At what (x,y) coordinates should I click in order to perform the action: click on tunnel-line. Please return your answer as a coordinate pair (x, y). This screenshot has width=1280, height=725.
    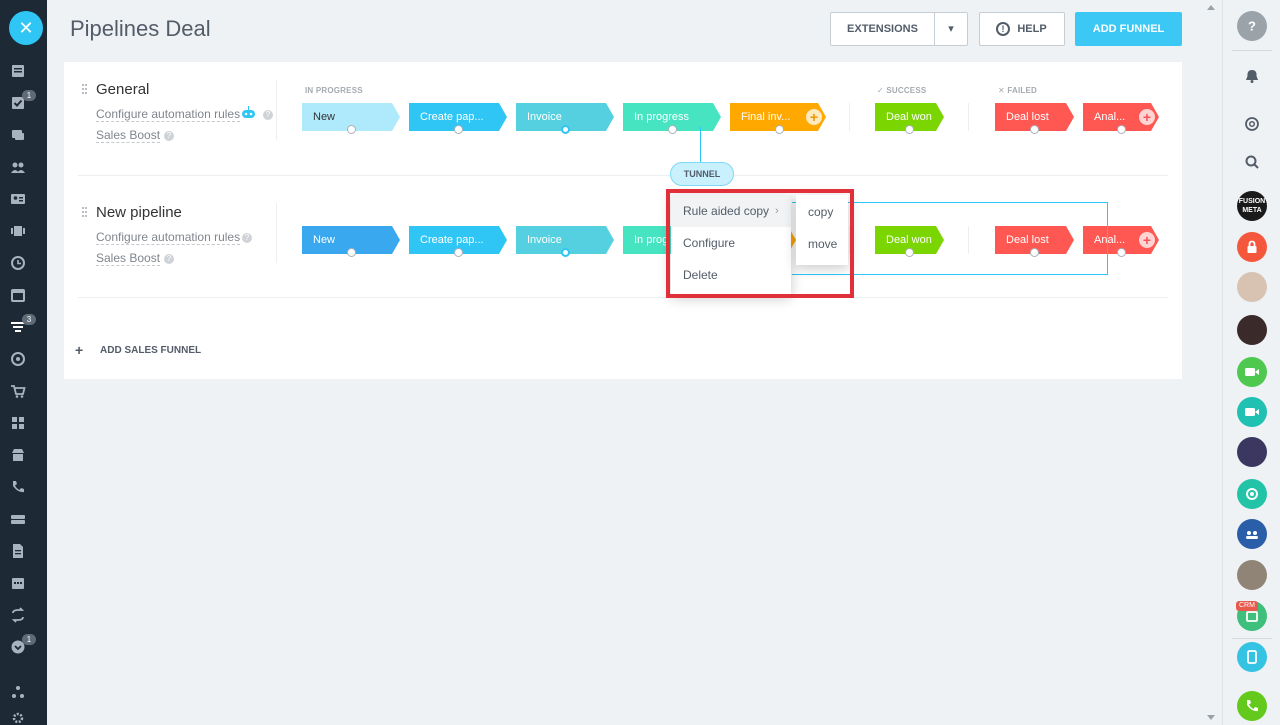
    Looking at the image, I should click on (700, 145).